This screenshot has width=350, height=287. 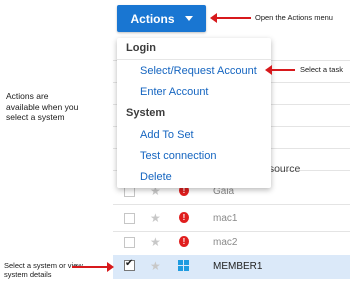 I want to click on annotation-open-menu: Open the Actions menu, so click(x=294, y=17).